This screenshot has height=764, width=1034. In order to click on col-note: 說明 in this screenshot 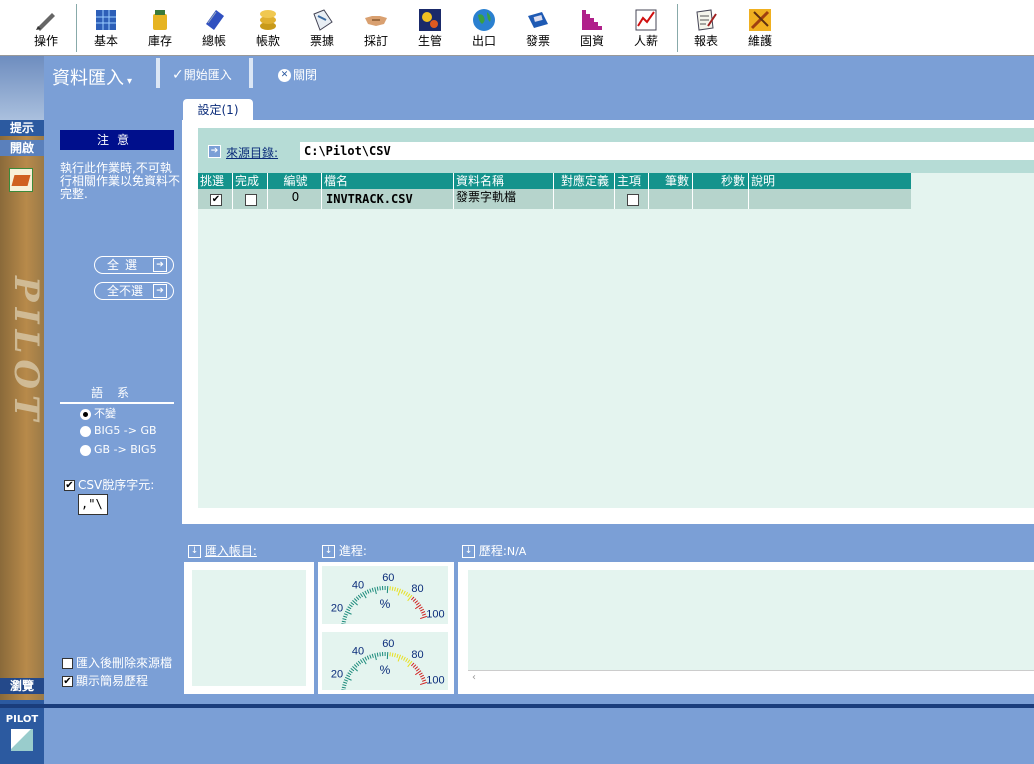, I will do `click(761, 181)`.